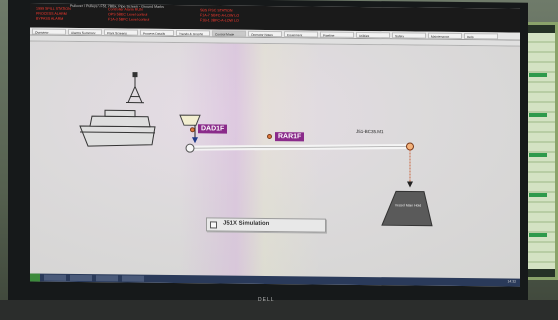  What do you see at coordinates (266, 300) in the screenshot?
I see `monitor-brand-logo: DELL` at bounding box center [266, 300].